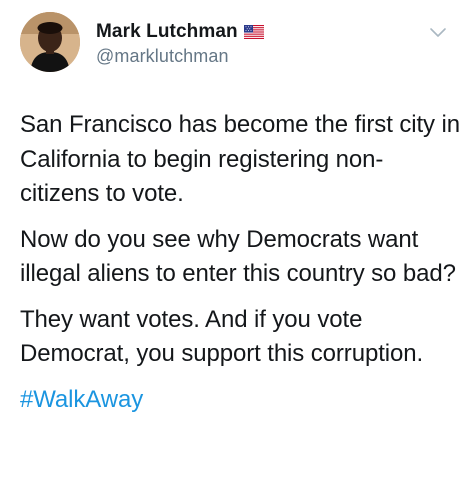  Describe the element at coordinates (167, 32) in the screenshot. I see `display-name: Mark Lutchman` at that location.